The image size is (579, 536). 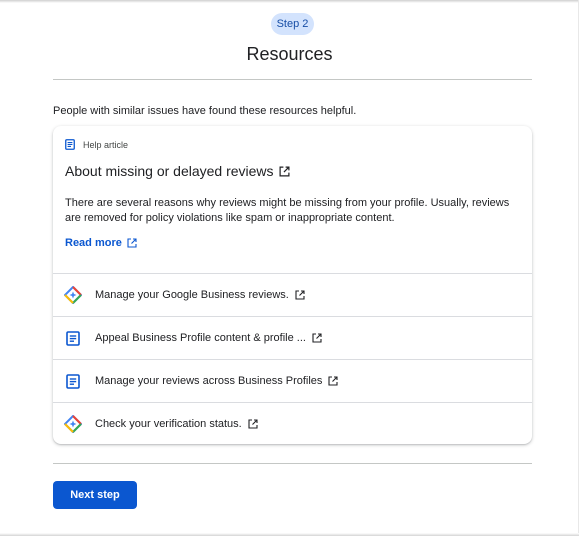 What do you see at coordinates (176, 424) in the screenshot?
I see `resource-item-label: Check your verification status.` at bounding box center [176, 424].